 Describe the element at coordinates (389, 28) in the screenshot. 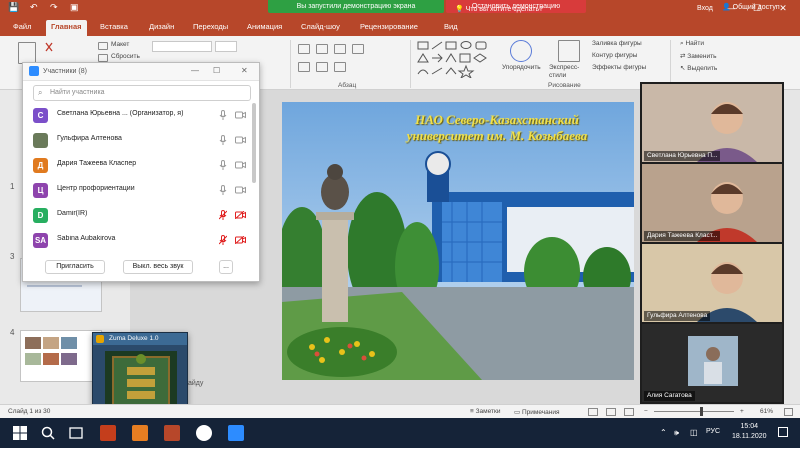

I see `tab-7: Рецензирование` at that location.